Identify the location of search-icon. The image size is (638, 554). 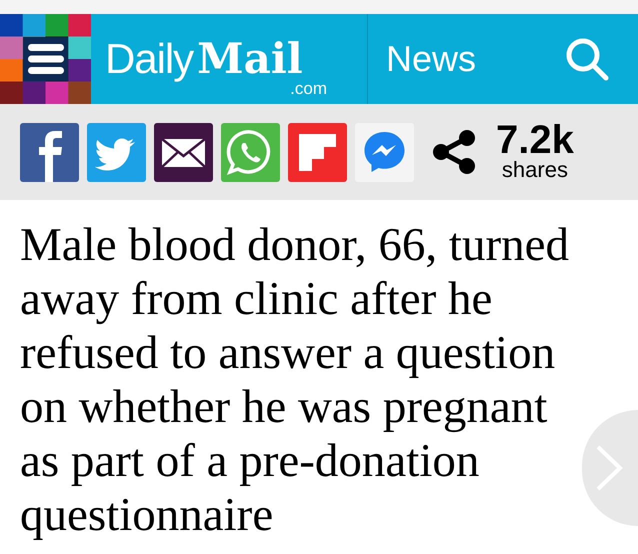
(587, 59).